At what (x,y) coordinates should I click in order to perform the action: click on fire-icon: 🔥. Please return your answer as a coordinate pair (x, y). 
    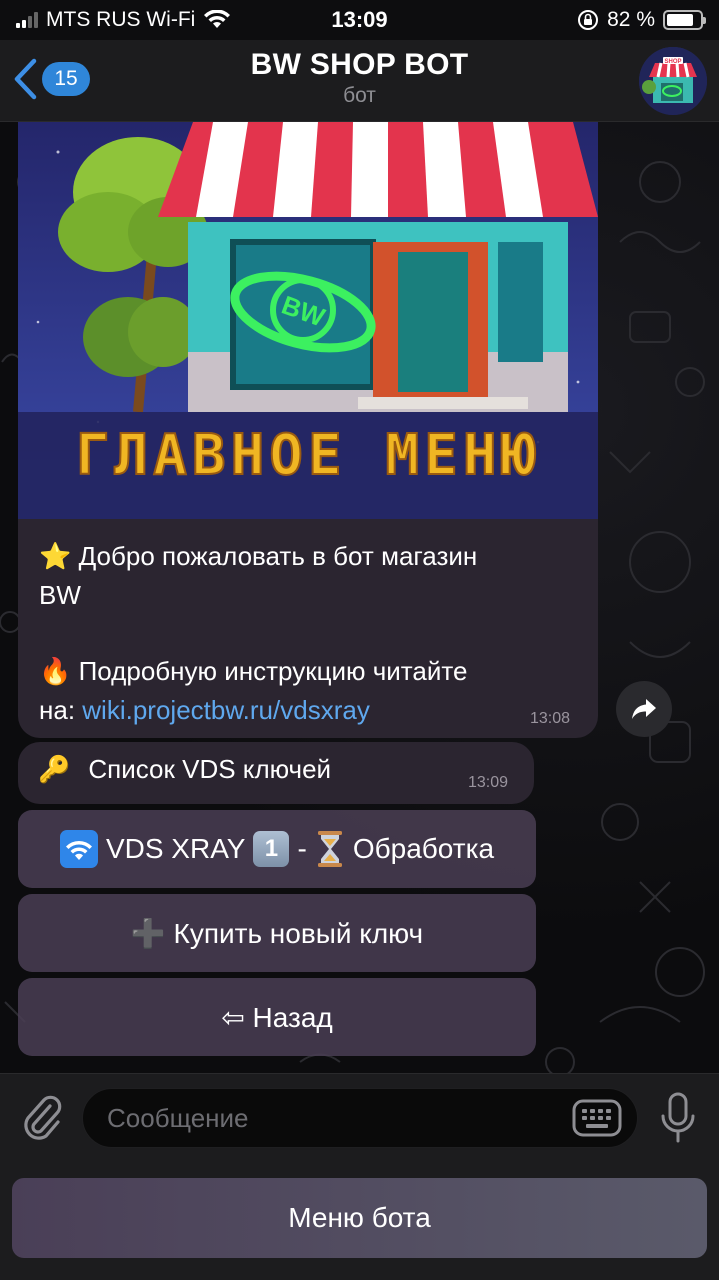
    Looking at the image, I should click on (55, 672).